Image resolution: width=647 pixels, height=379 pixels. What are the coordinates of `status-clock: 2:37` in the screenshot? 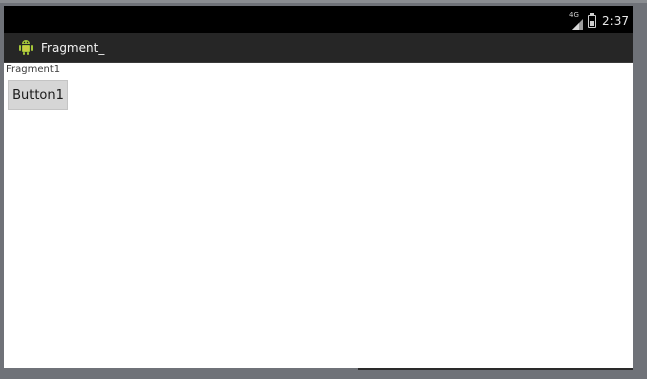 It's located at (615, 21).